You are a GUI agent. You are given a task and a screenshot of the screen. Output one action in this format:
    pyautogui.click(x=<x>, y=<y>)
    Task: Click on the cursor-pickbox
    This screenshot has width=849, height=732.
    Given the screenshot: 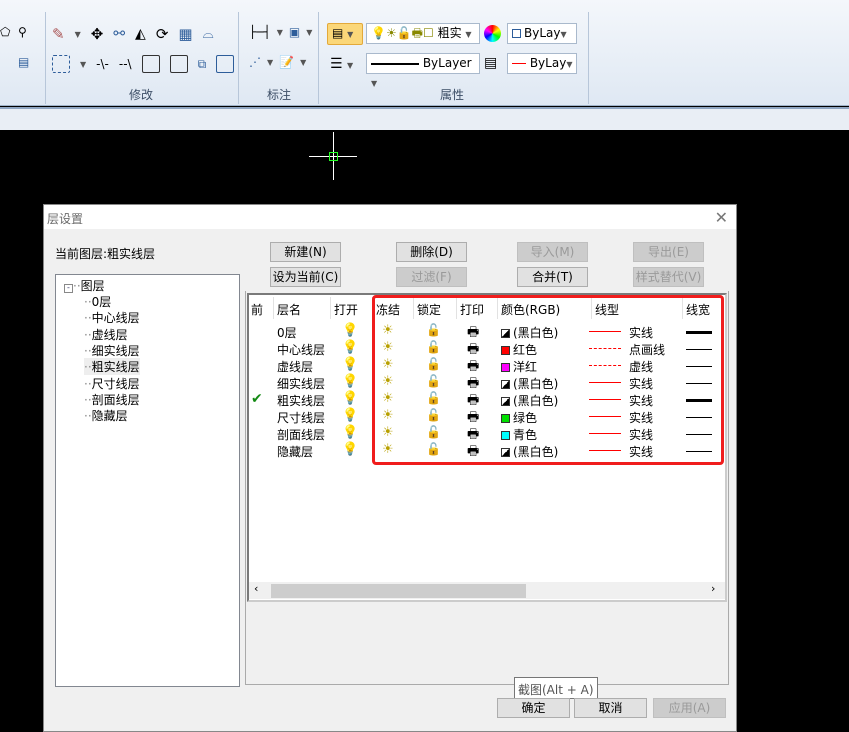 What is the action you would take?
    pyautogui.click(x=333, y=156)
    